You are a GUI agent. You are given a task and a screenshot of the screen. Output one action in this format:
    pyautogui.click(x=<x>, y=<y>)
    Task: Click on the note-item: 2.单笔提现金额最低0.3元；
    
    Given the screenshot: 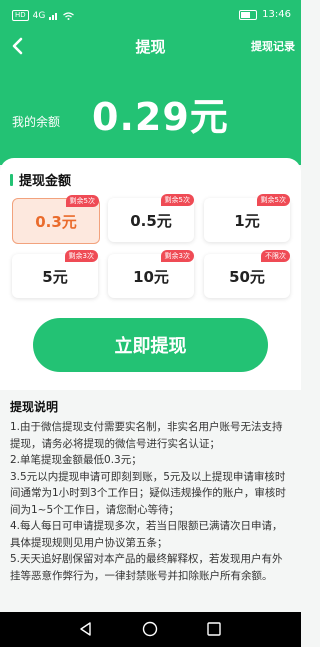 What is the action you would take?
    pyautogui.click(x=76, y=460)
    